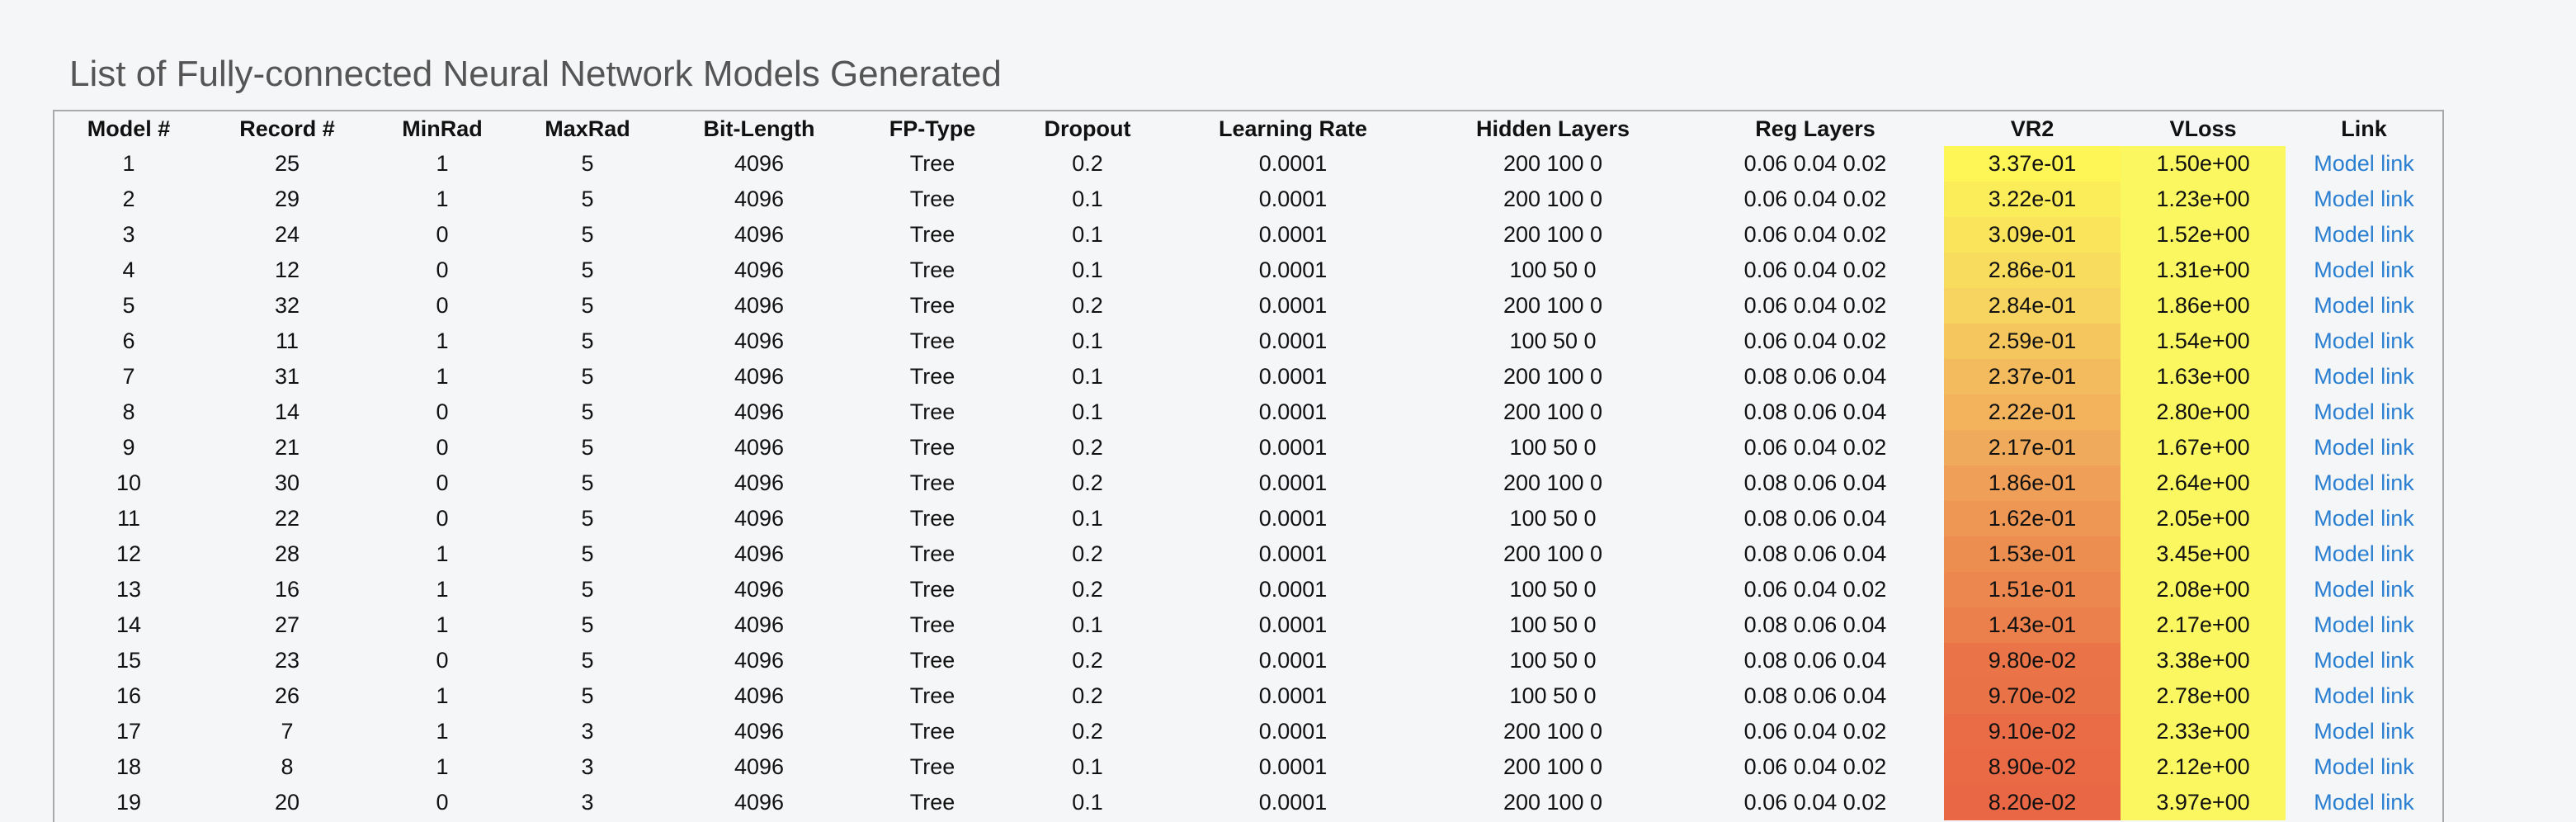 Image resolution: width=2576 pixels, height=822 pixels. I want to click on record-number-cell: 22, so click(287, 519).